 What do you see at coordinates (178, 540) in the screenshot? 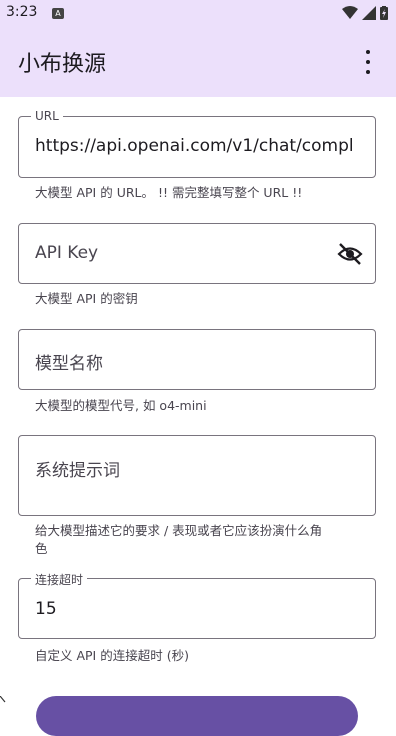
I see `system-prompt-helper: 给大模型描述它的要求 / 表现或者它应该扮演什么角 色` at bounding box center [178, 540].